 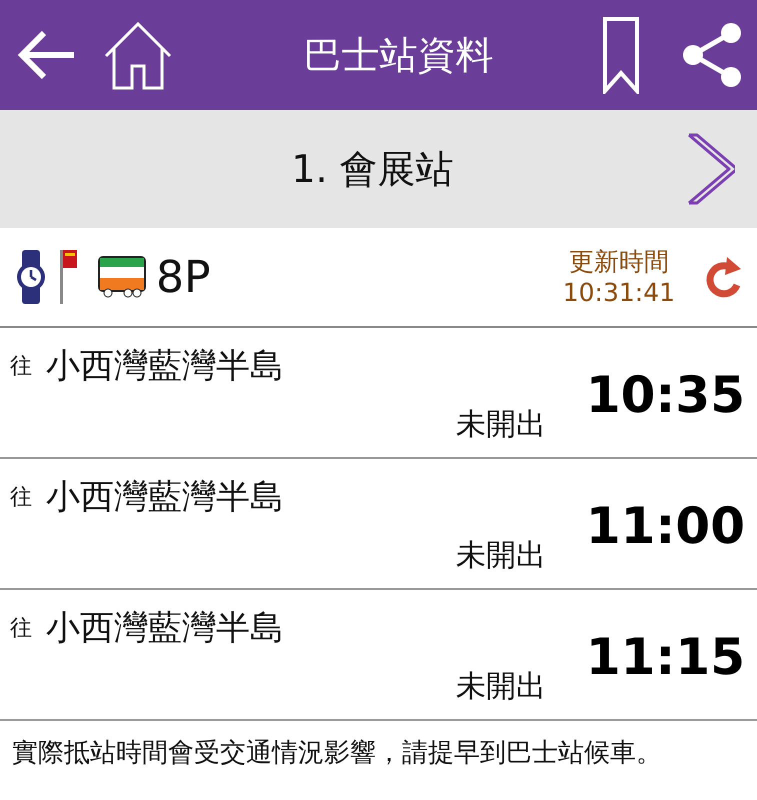 What do you see at coordinates (398, 55) in the screenshot?
I see `page-title: 巴士站資料` at bounding box center [398, 55].